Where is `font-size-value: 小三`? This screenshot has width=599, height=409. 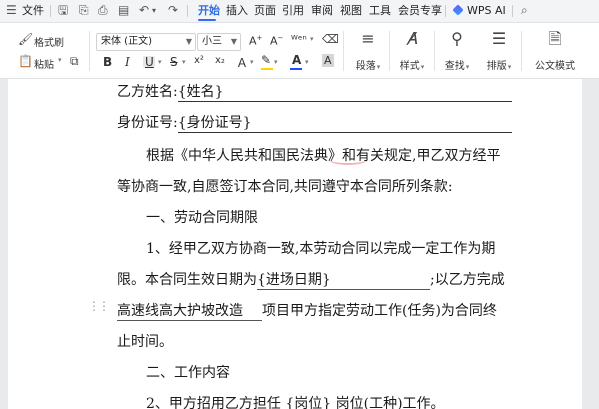 font-size-value: 小三 is located at coordinates (212, 41).